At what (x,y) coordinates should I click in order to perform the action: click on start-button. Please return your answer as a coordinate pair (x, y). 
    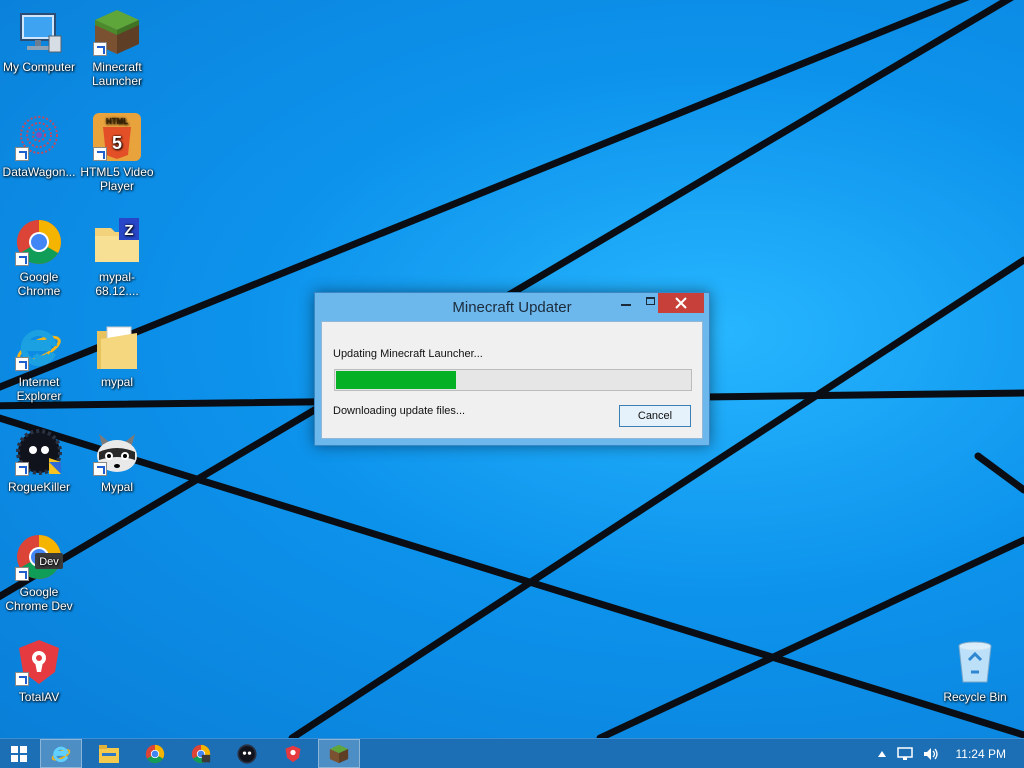
    Looking at the image, I should click on (19, 753).